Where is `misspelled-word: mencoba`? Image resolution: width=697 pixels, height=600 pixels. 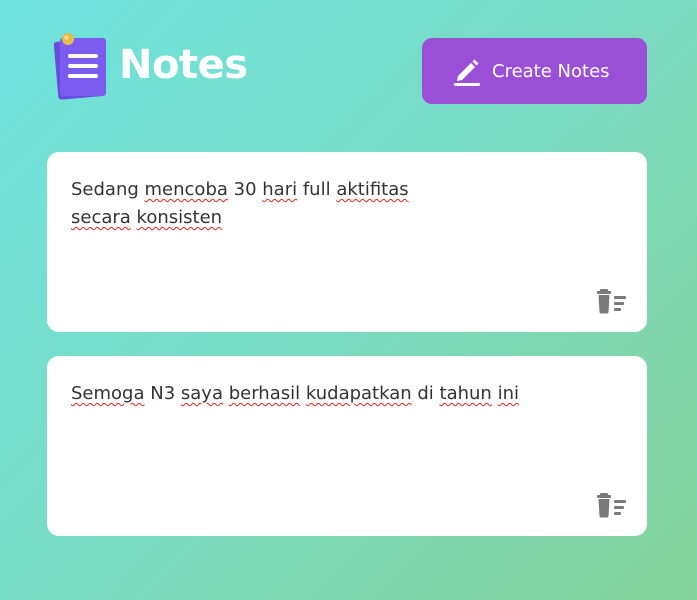
misspelled-word: mencoba is located at coordinates (186, 189).